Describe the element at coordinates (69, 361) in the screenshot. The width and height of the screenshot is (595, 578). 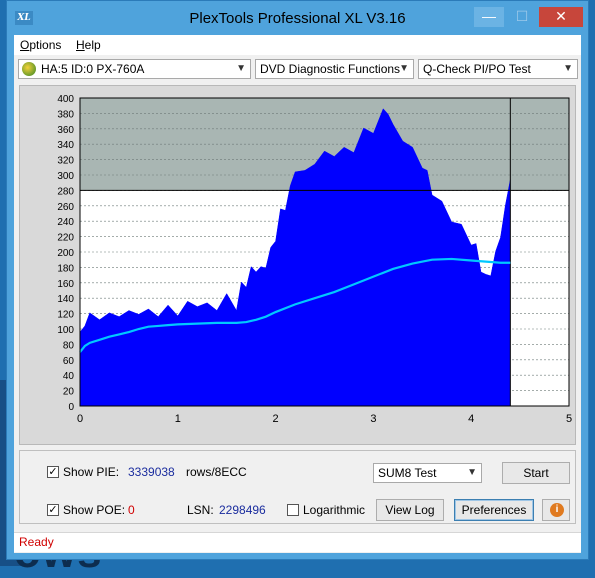
I see `y-tick-label: 60` at that location.